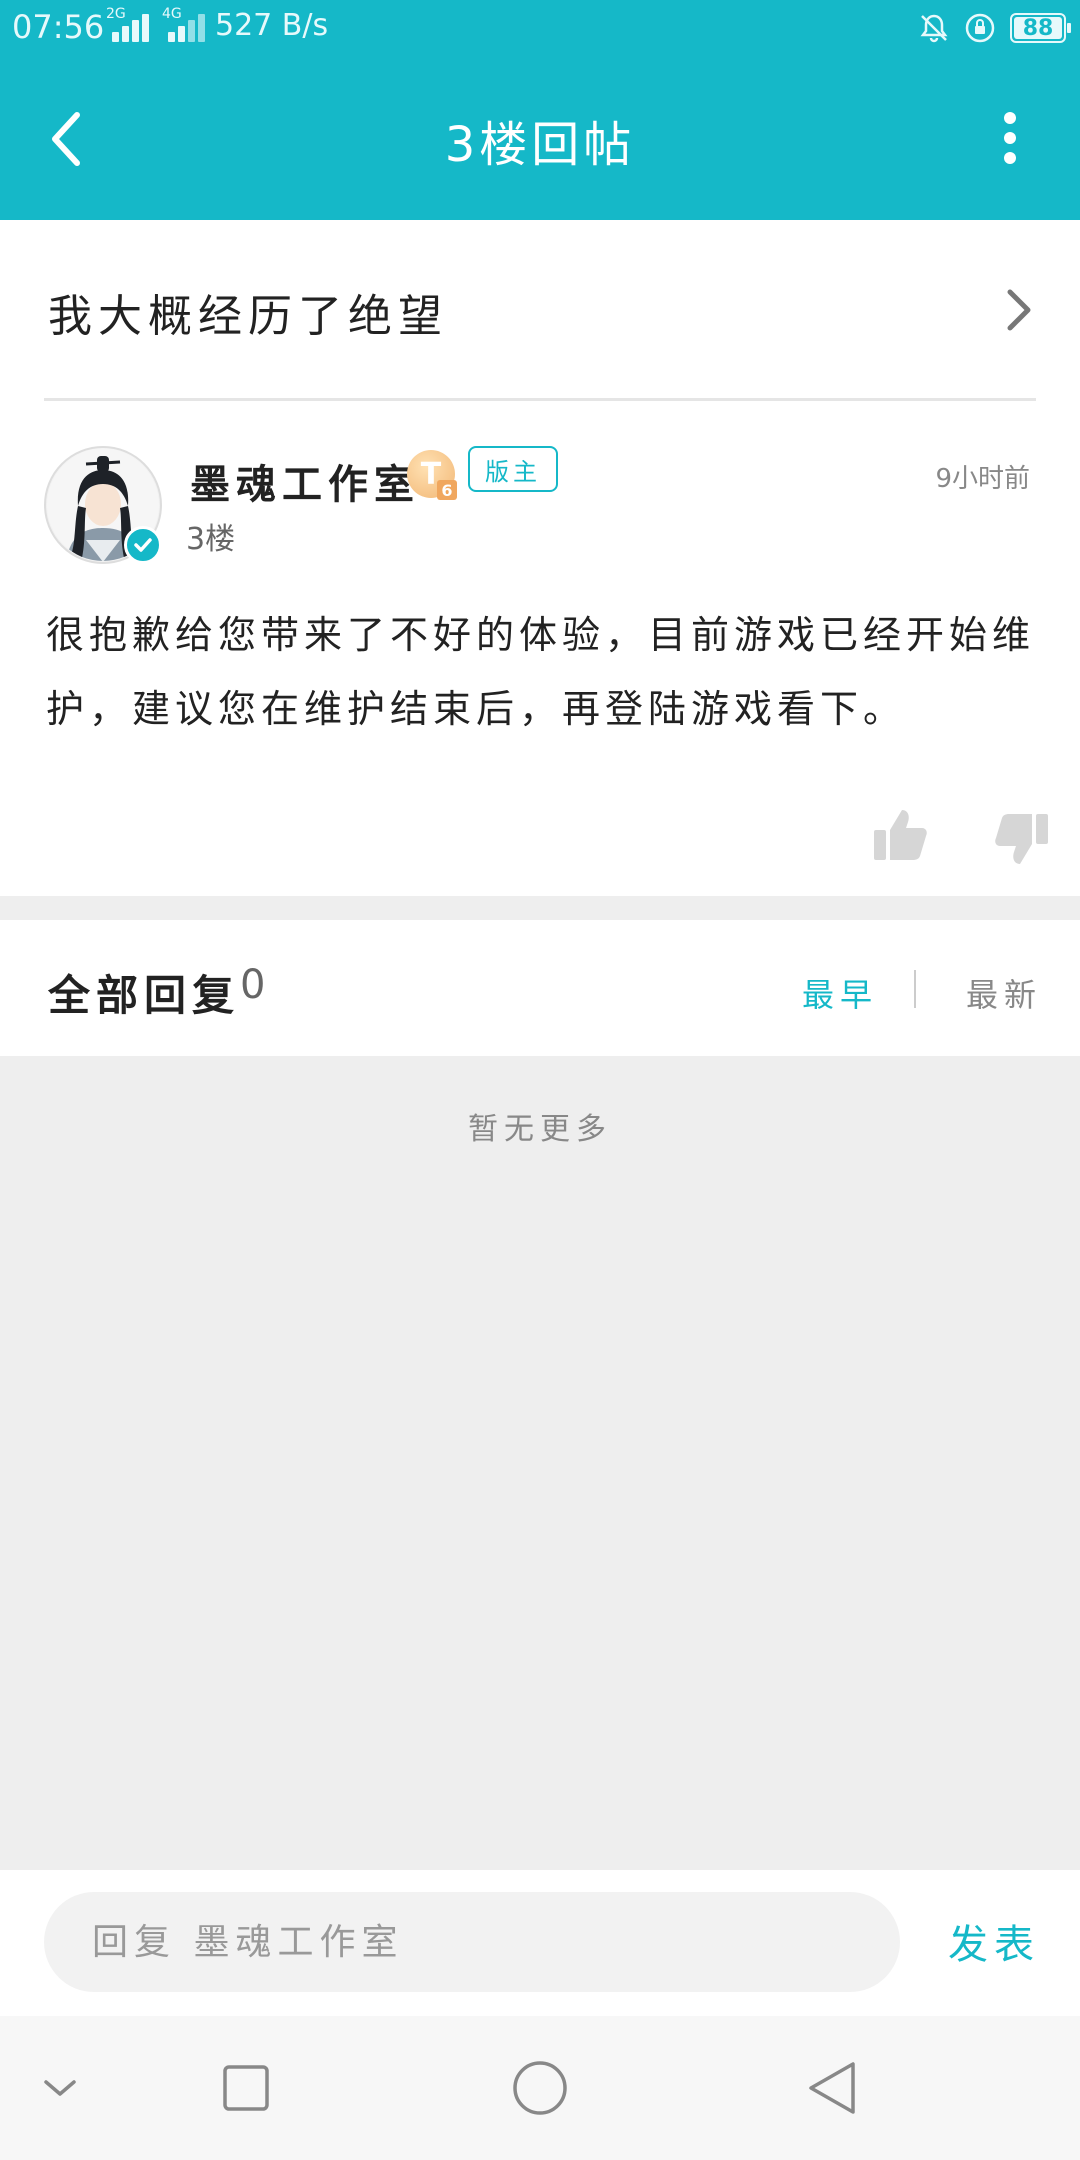 The width and height of the screenshot is (1080, 2160). I want to click on reply-input, so click(472, 1942).